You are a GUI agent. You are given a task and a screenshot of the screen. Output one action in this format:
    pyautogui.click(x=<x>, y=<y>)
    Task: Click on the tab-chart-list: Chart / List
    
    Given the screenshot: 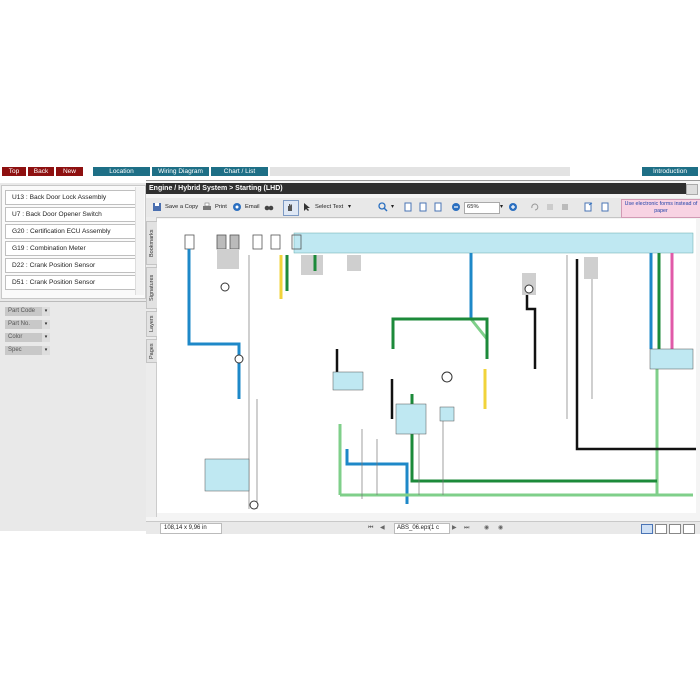 What is the action you would take?
    pyautogui.click(x=239, y=171)
    